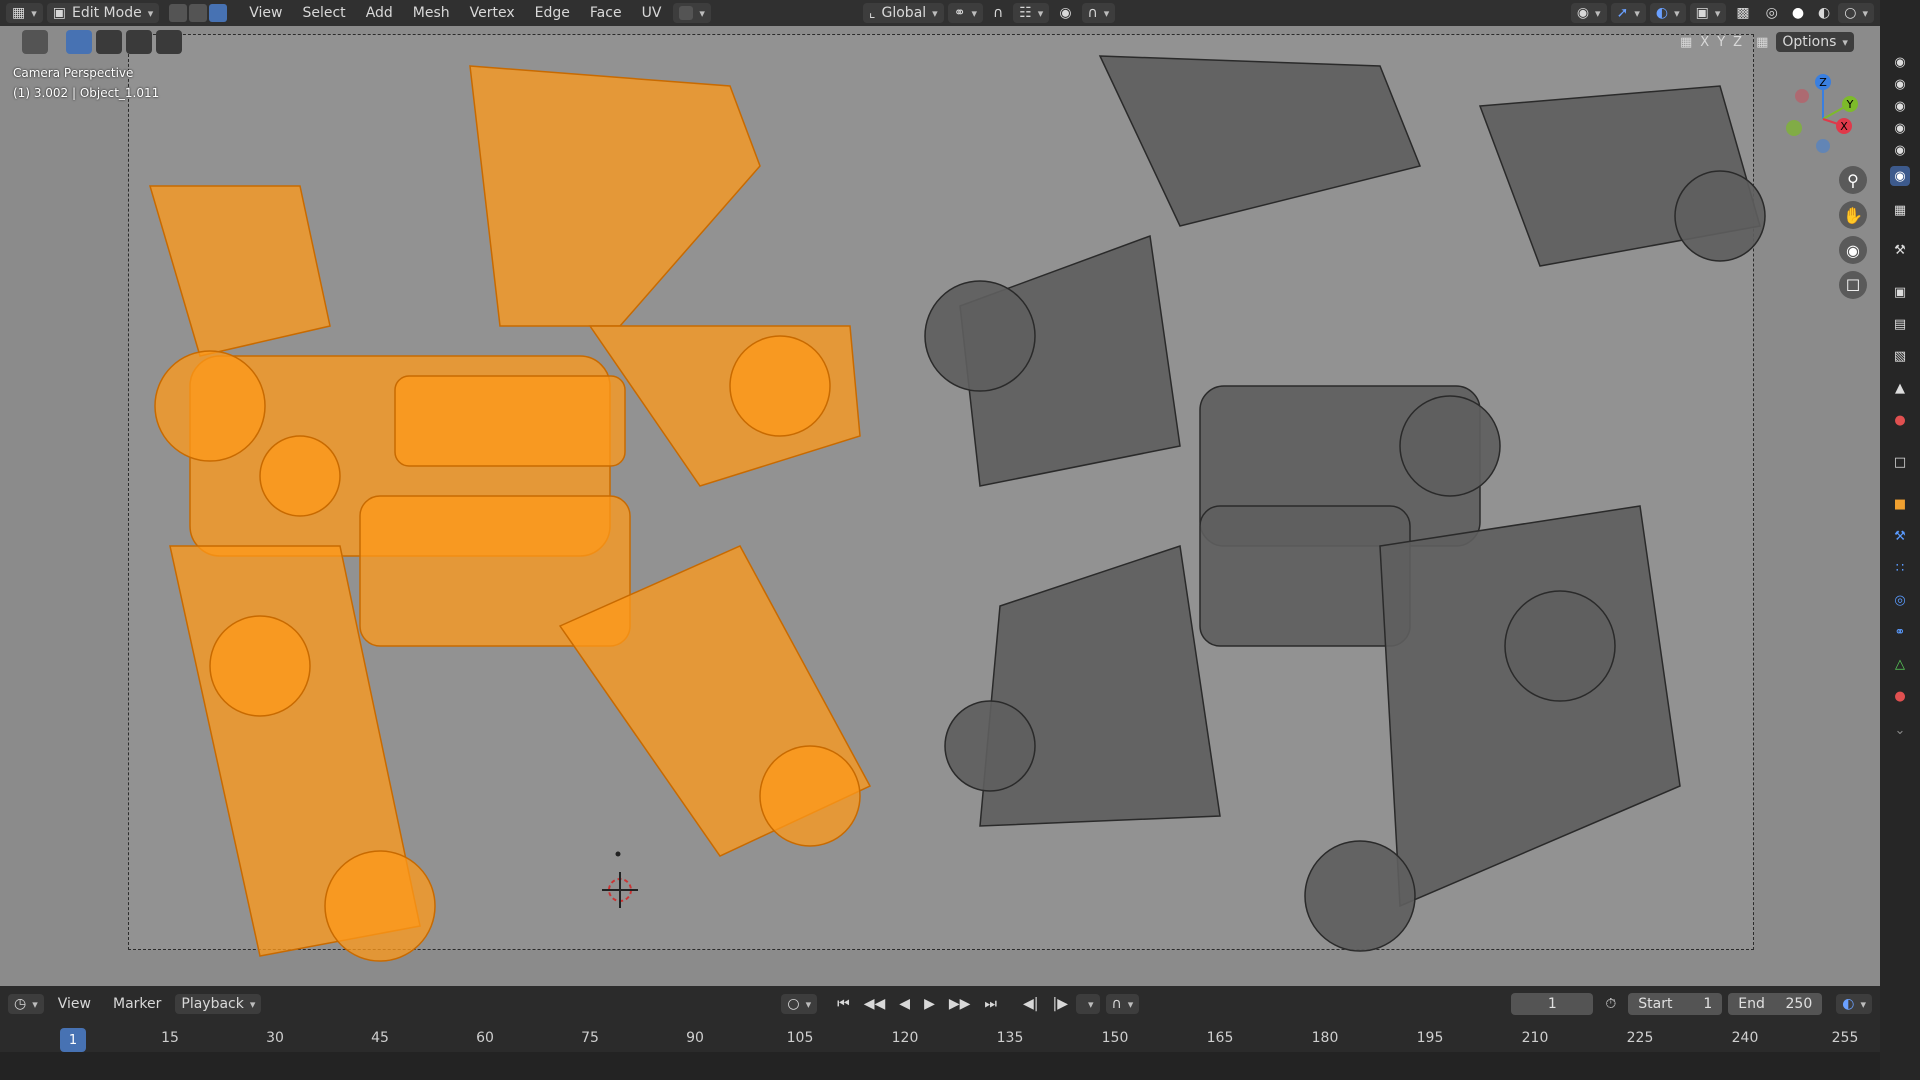  Describe the element at coordinates (1900, 128) in the screenshot. I see `camera-icon-4: ◉` at that location.